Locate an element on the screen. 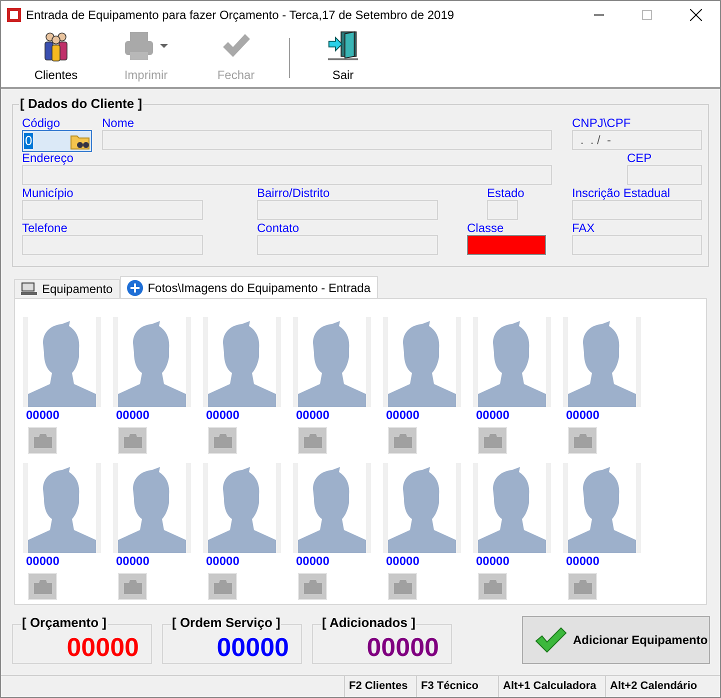 This screenshot has height=698, width=721. counter-title: [ Adicionados ] is located at coordinates (368, 623).